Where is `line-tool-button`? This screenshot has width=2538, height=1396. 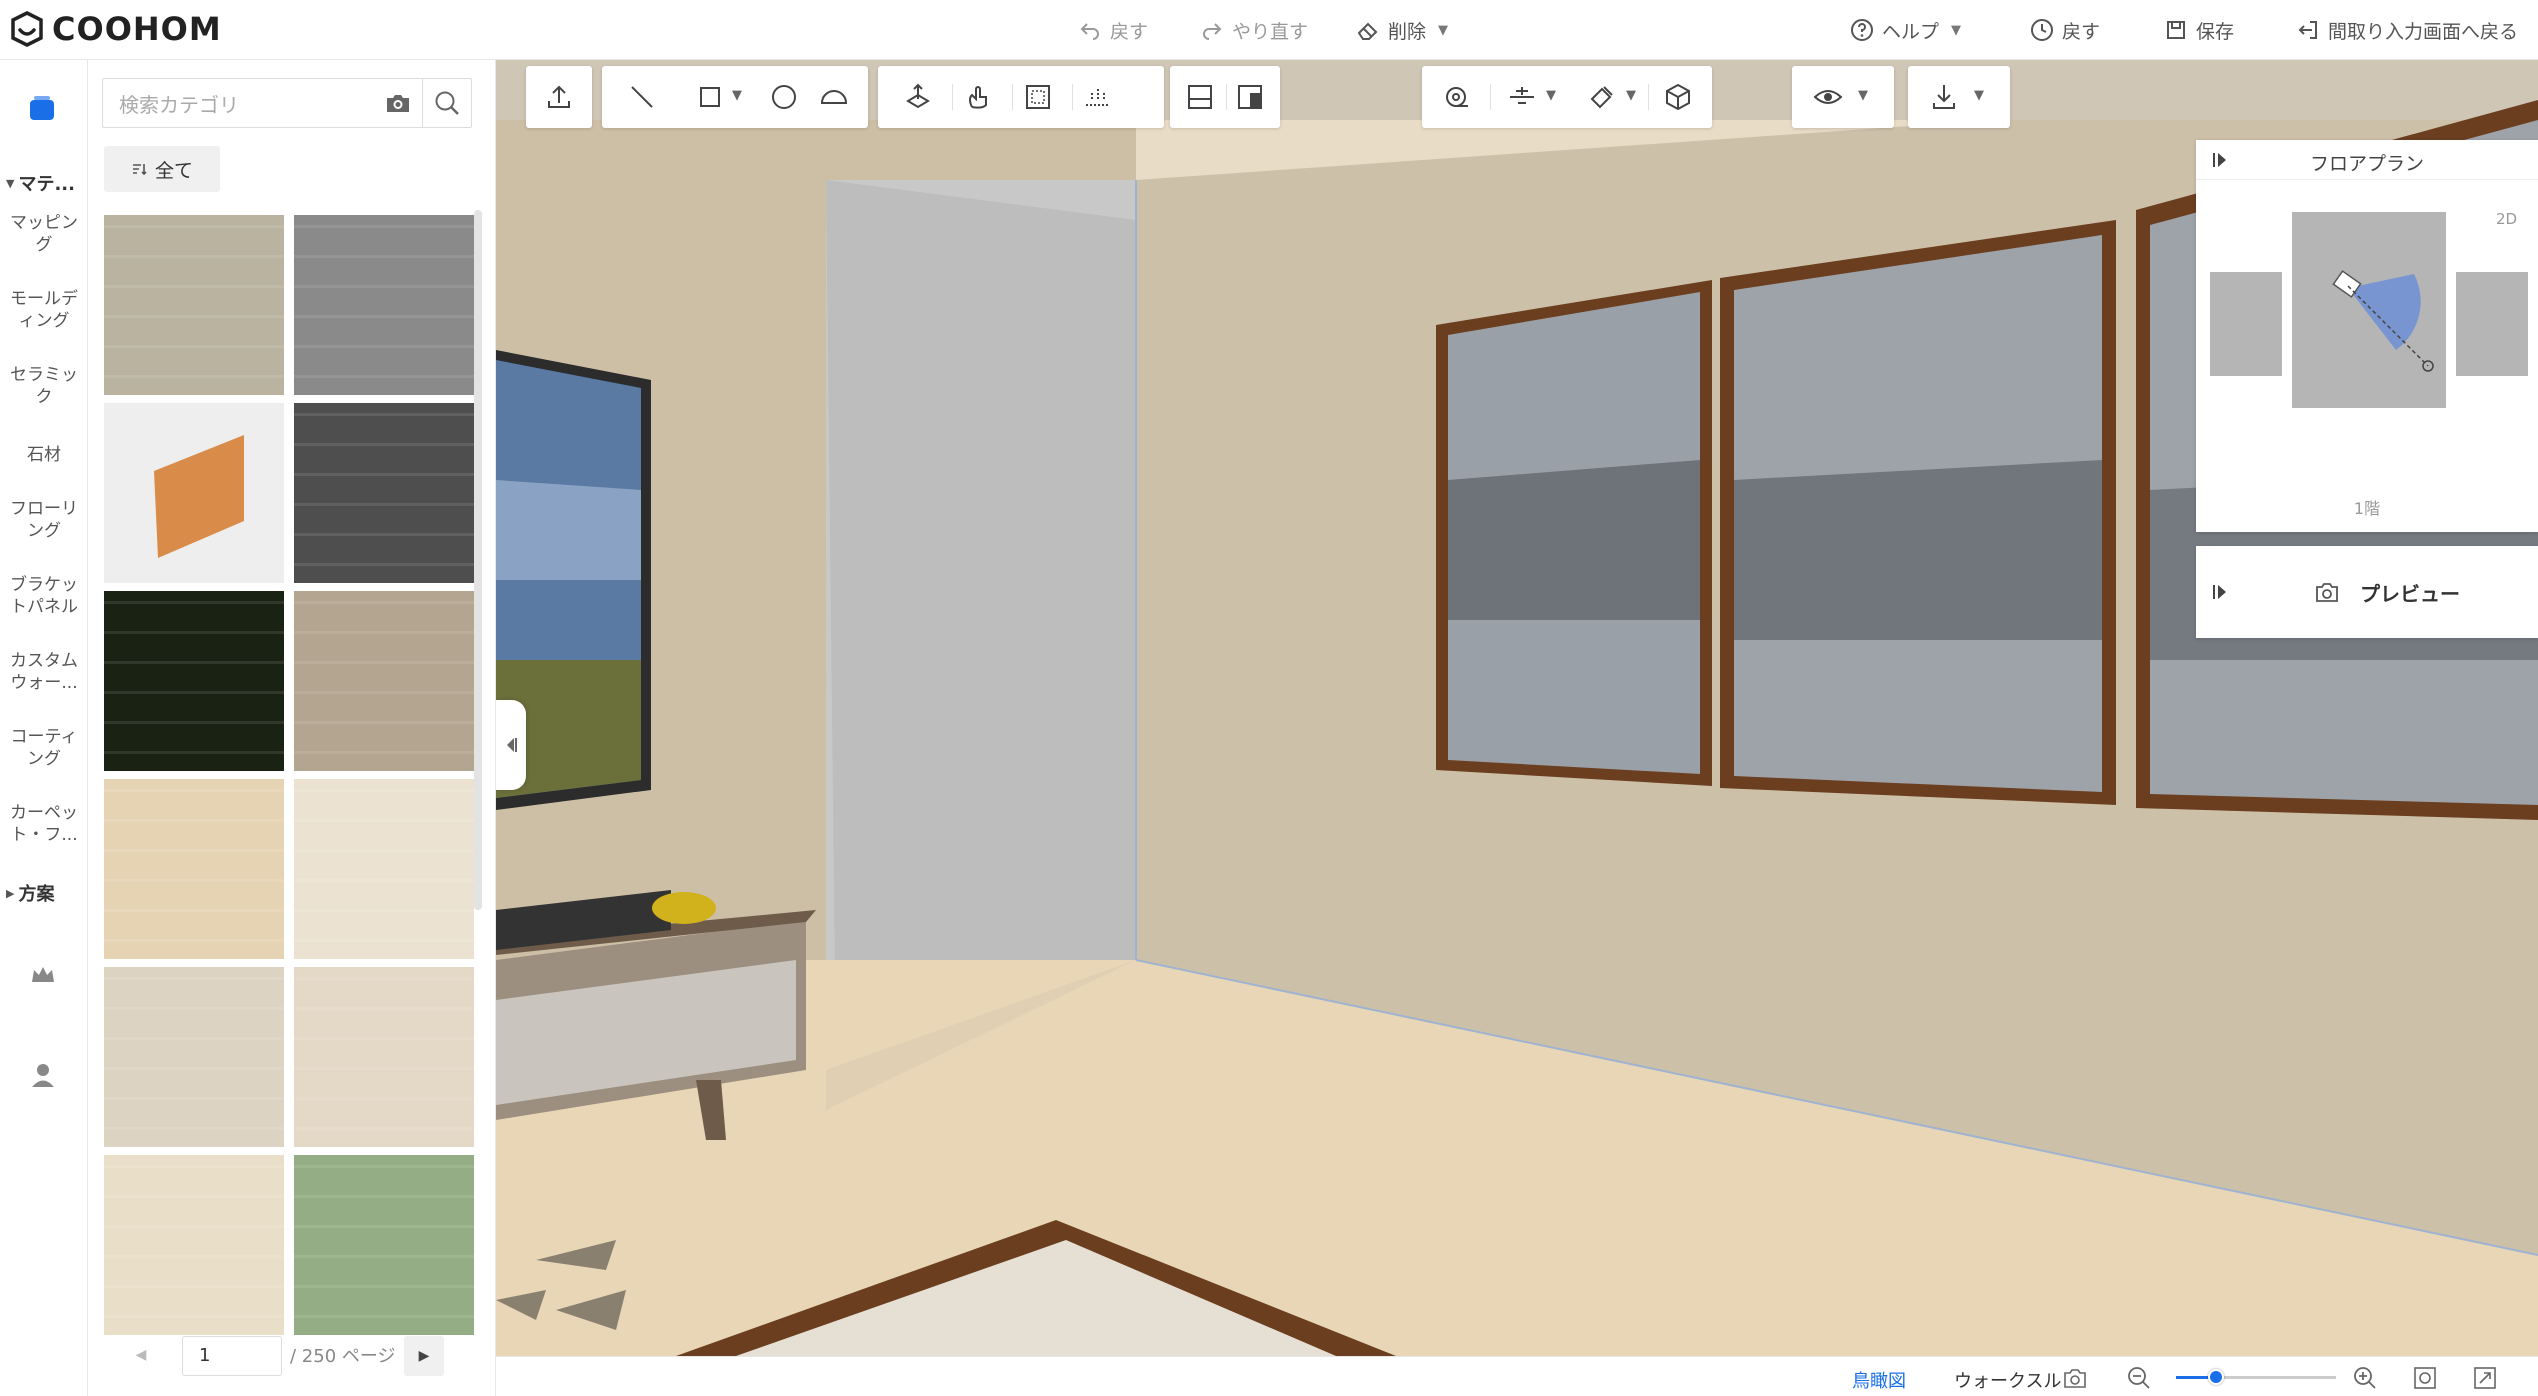
line-tool-button is located at coordinates (642, 97).